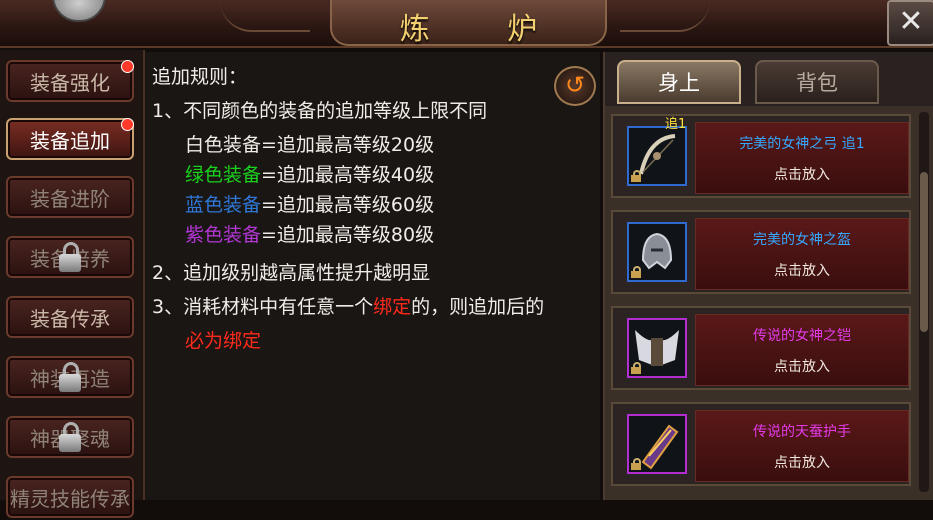 The height and width of the screenshot is (520, 933). I want to click on rule-purple: 紫色装备=追加最高等级80级, so click(309, 233).